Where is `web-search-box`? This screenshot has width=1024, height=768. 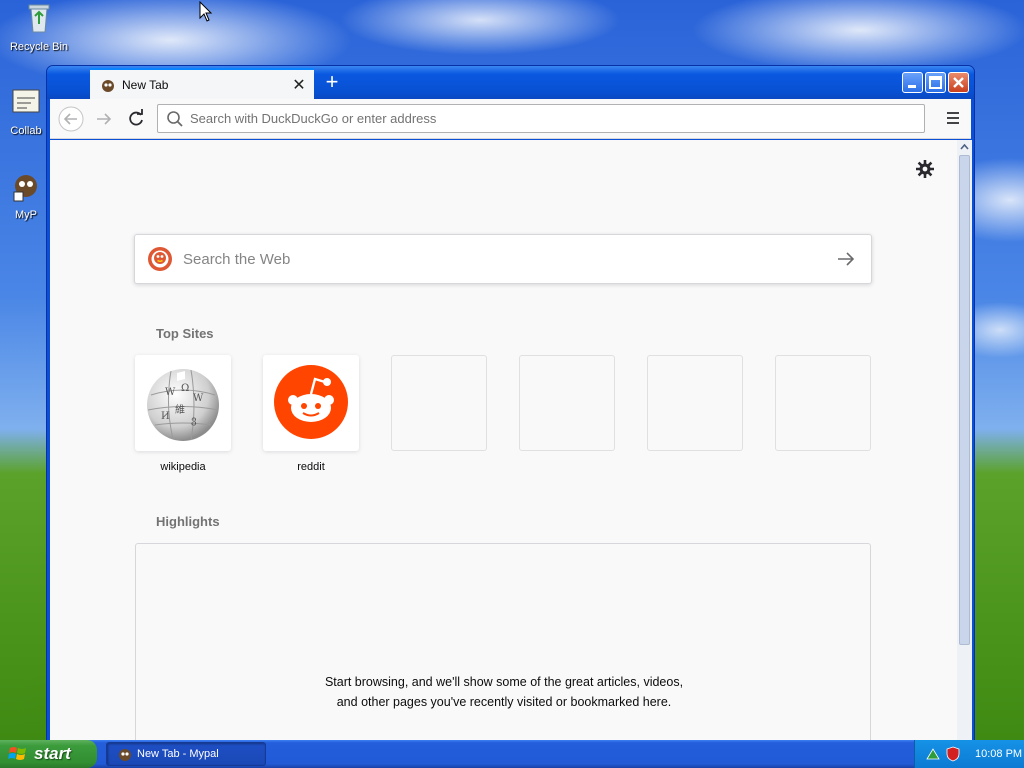 web-search-box is located at coordinates (503, 259).